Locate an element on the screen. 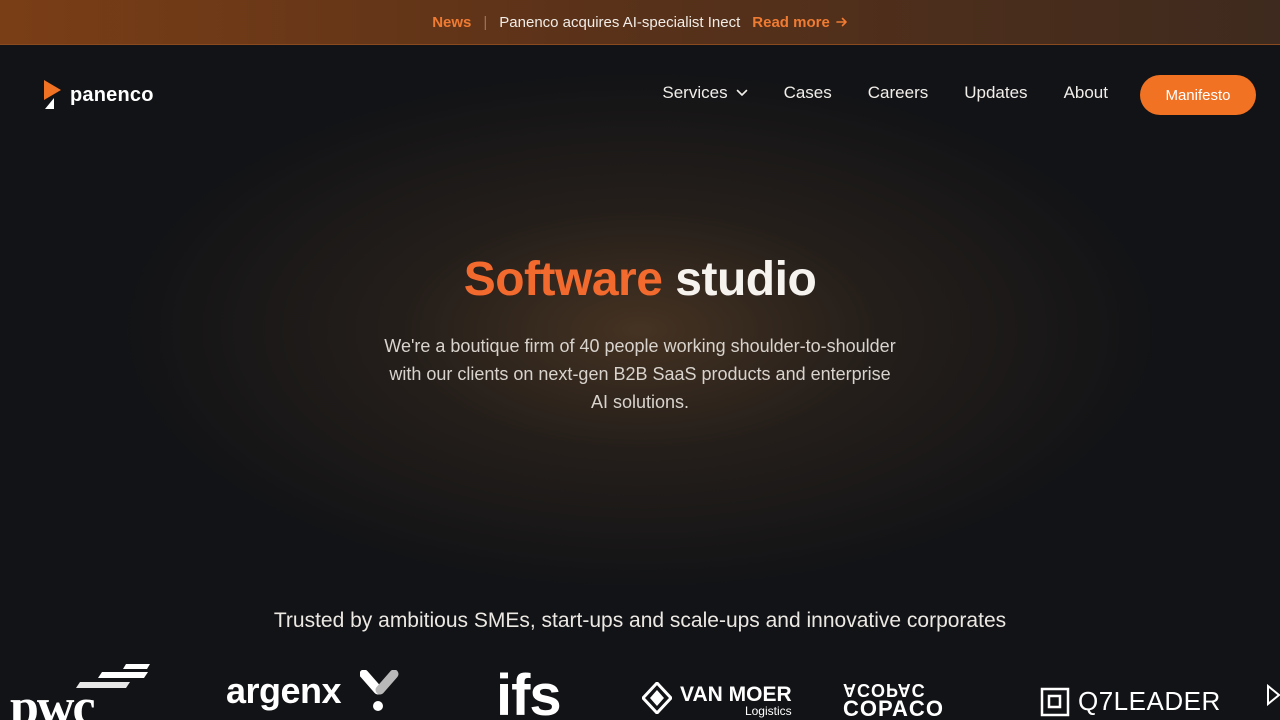 This screenshot has height=720, width=1280. argenx-logo: argenx is located at coordinates (312, 691).